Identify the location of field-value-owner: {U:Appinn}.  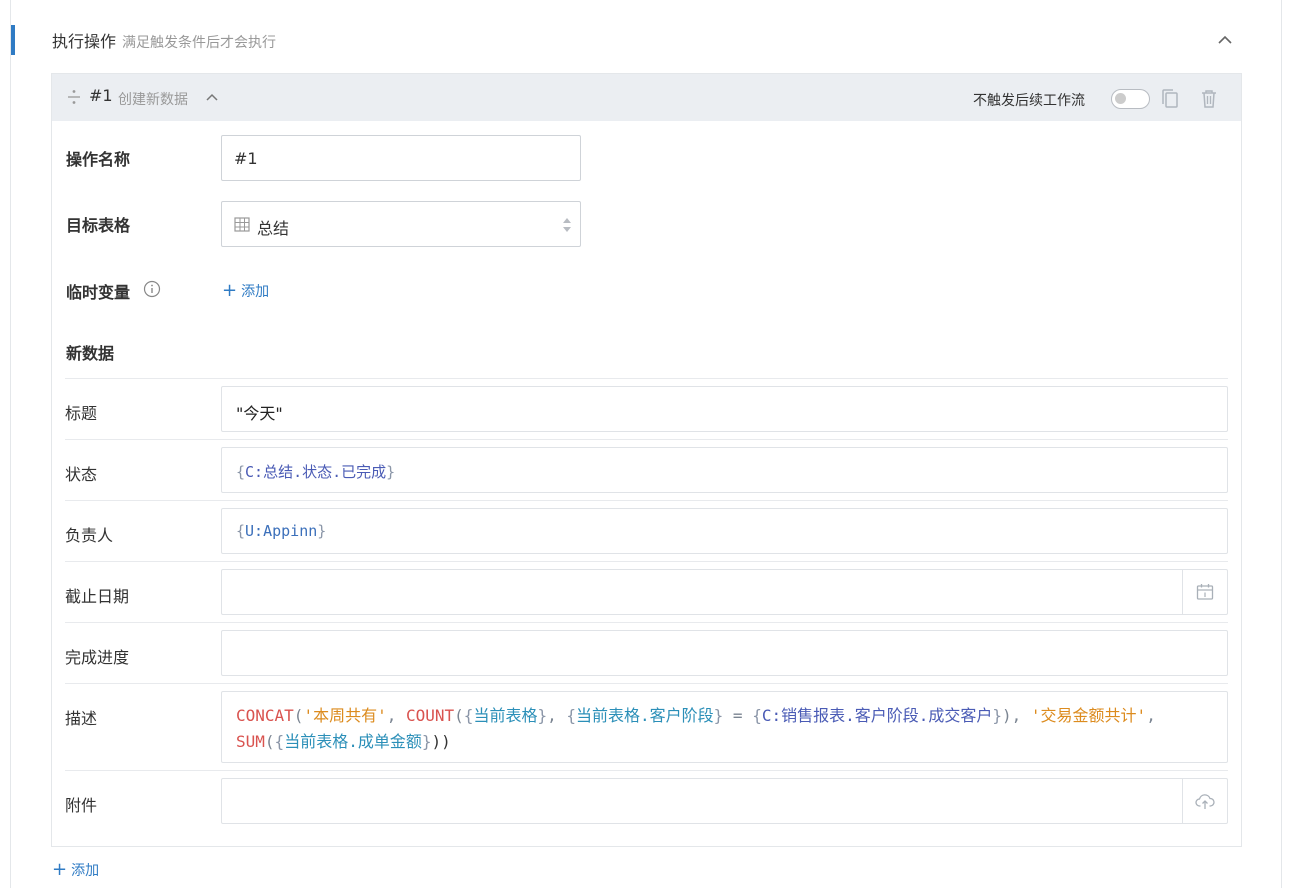
(281, 531).